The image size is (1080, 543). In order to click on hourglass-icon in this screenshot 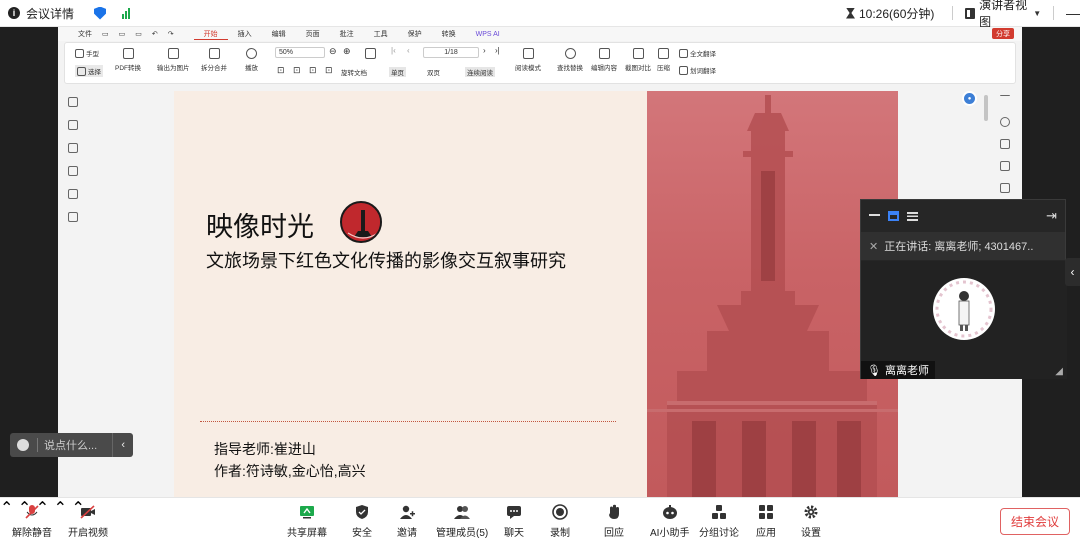, I will do `click(850, 13)`.